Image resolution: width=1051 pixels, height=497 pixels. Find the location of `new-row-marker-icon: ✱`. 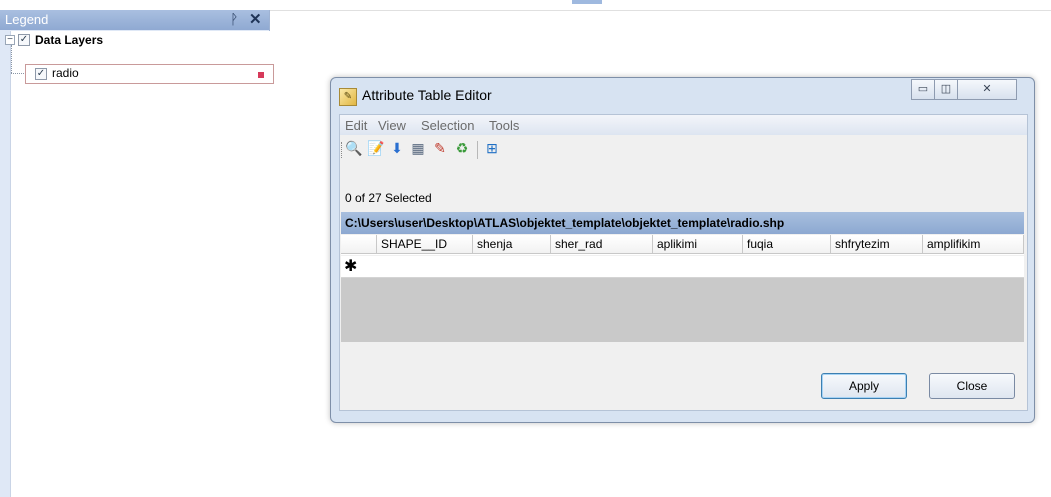

new-row-marker-icon: ✱ is located at coordinates (351, 266).